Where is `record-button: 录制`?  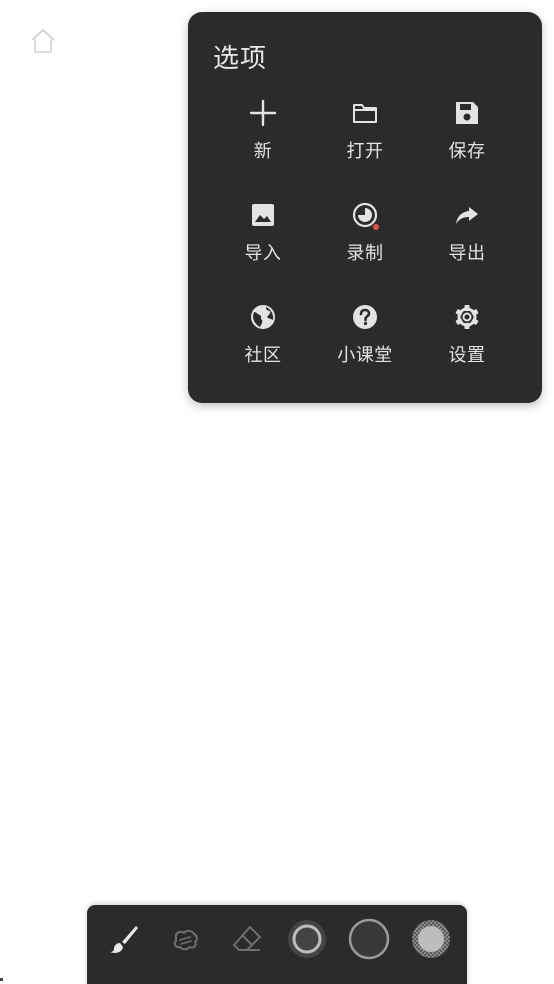 record-button: 录制 is located at coordinates (365, 247).